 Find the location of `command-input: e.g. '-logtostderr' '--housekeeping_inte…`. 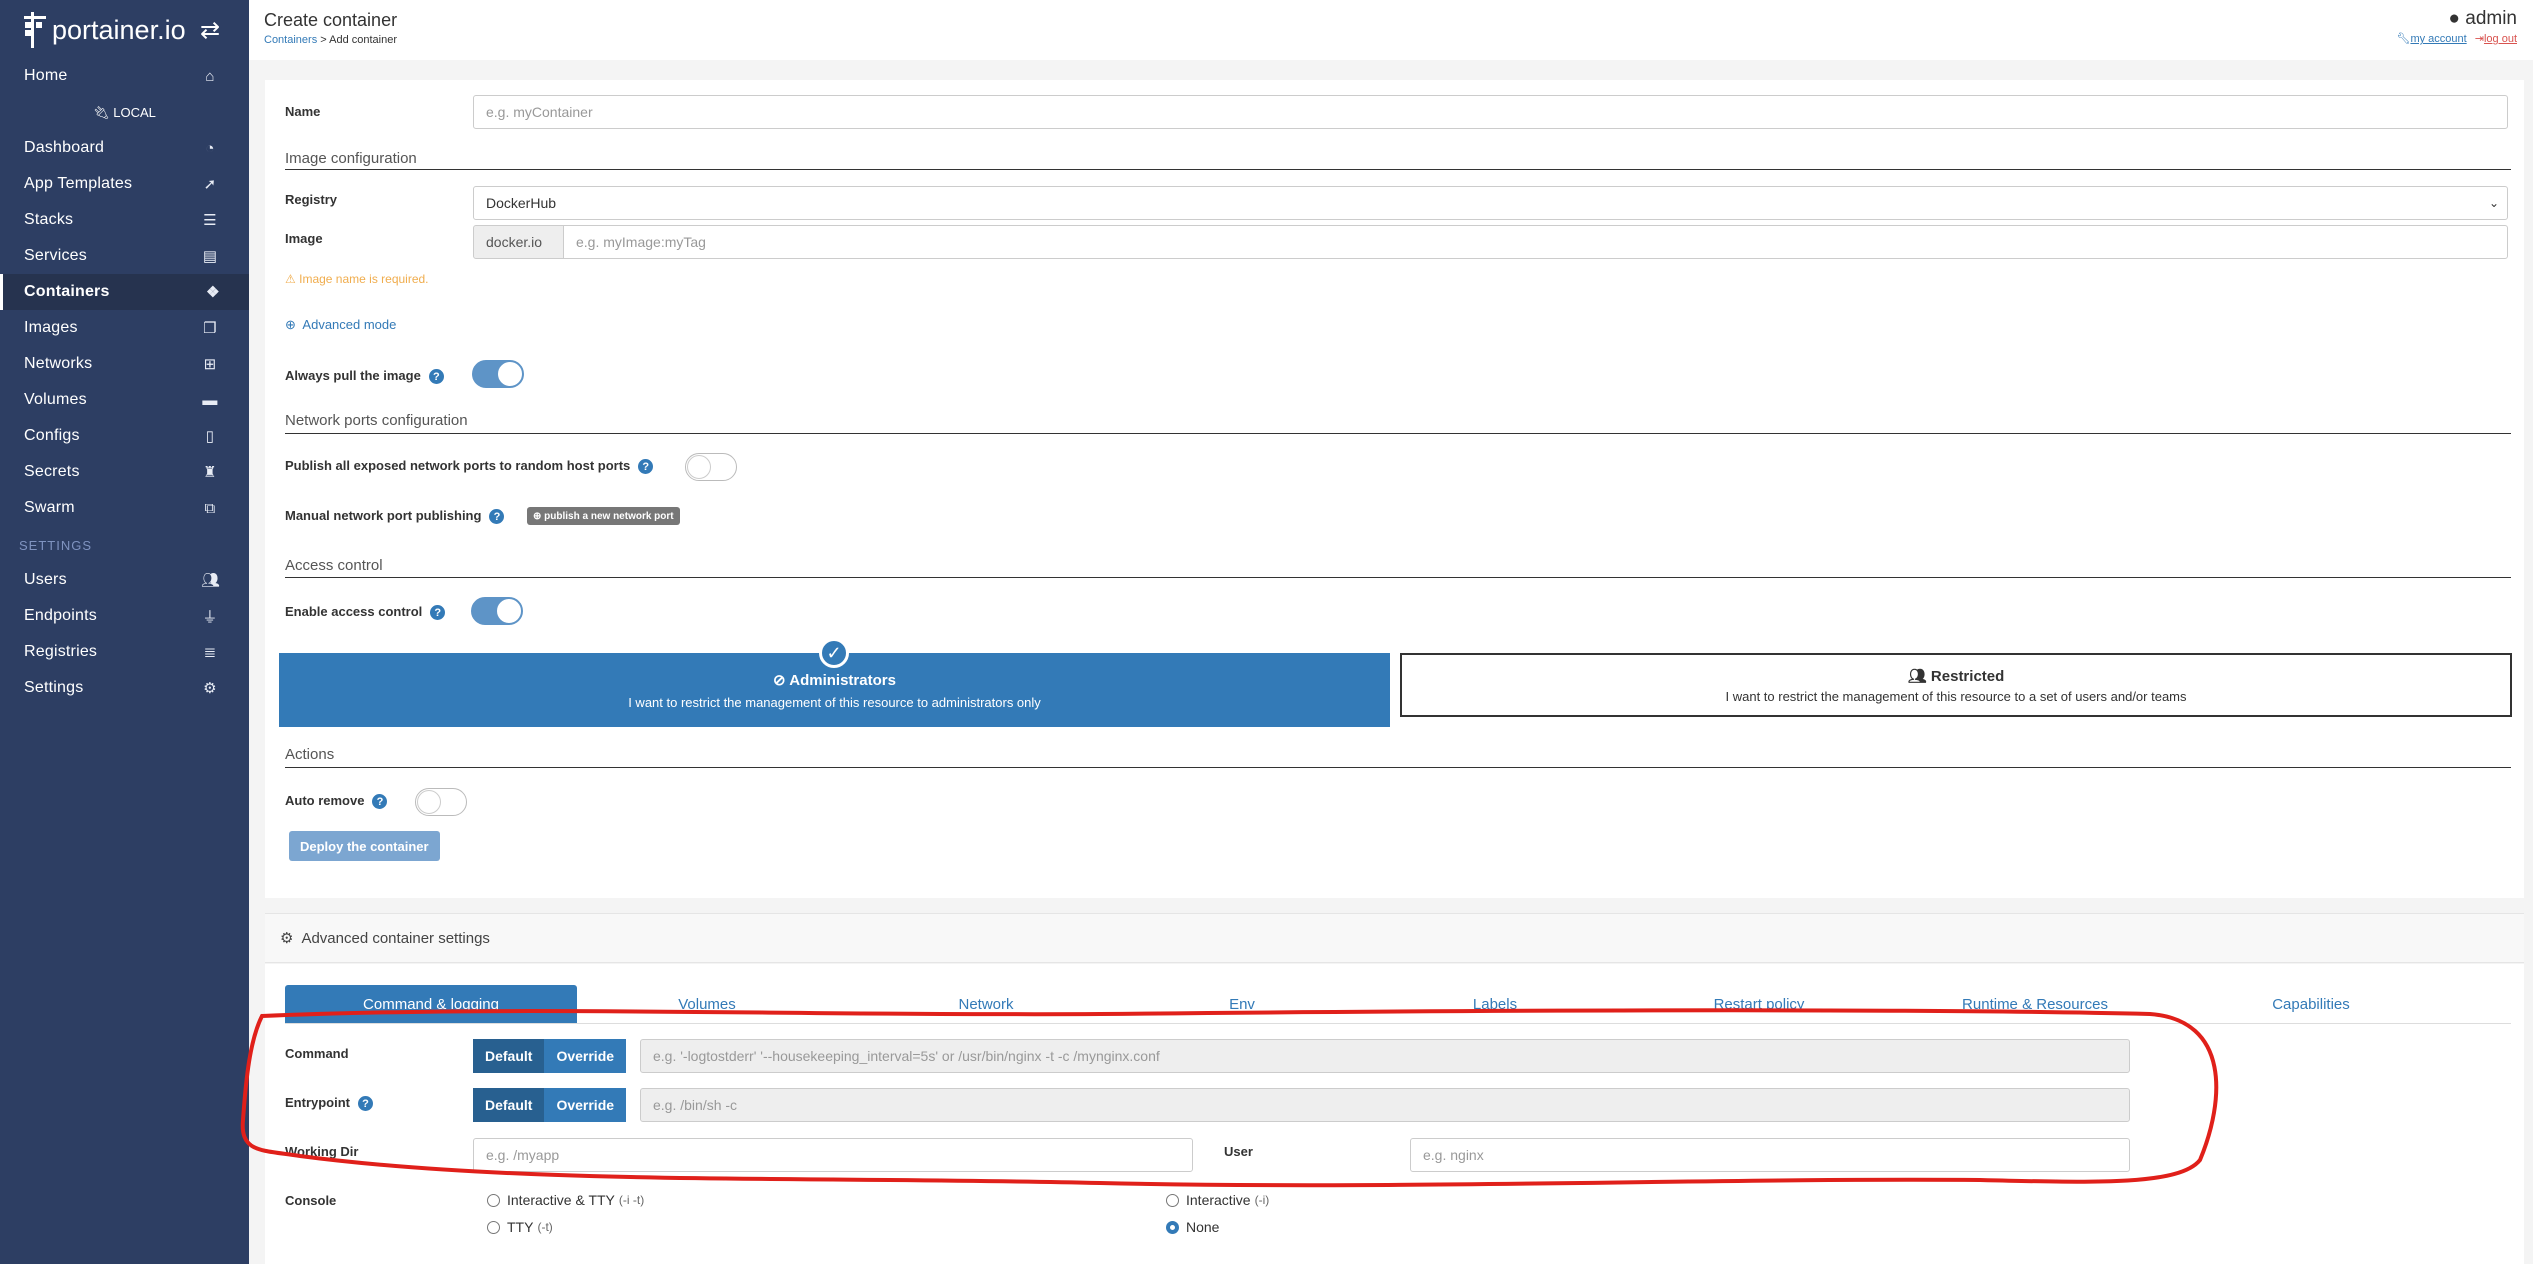

command-input: e.g. '-logtostderr' '--housekeeping_inte… is located at coordinates (1385, 1056).